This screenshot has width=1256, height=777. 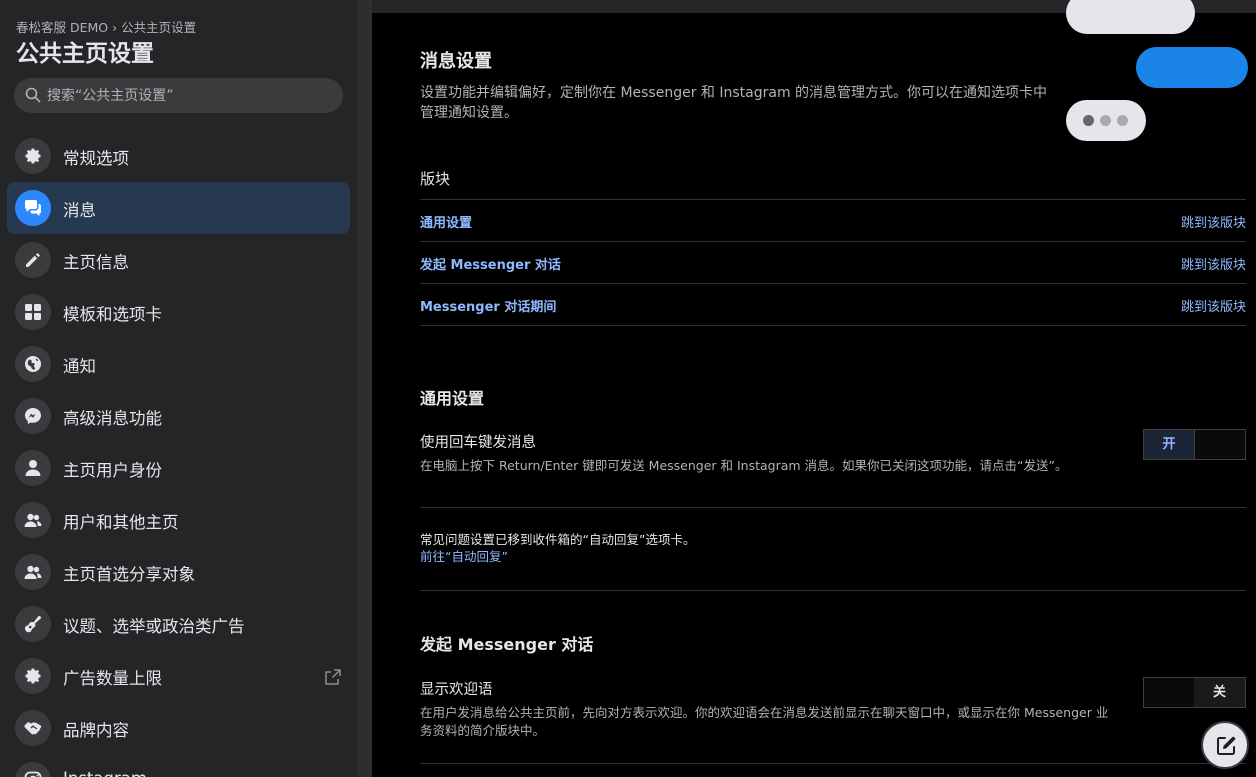 What do you see at coordinates (33, 364) in the screenshot?
I see `globe-icon` at bounding box center [33, 364].